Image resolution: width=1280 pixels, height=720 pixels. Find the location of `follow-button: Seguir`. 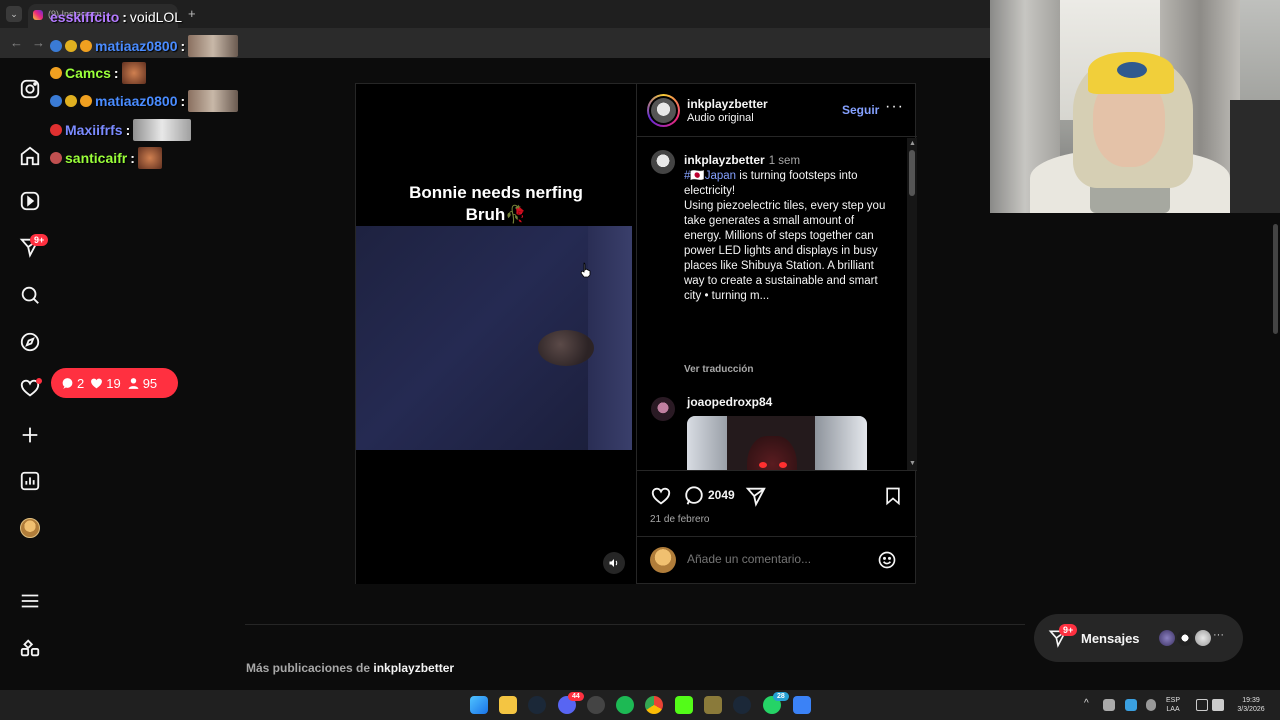

follow-button: Seguir is located at coordinates (860, 110).